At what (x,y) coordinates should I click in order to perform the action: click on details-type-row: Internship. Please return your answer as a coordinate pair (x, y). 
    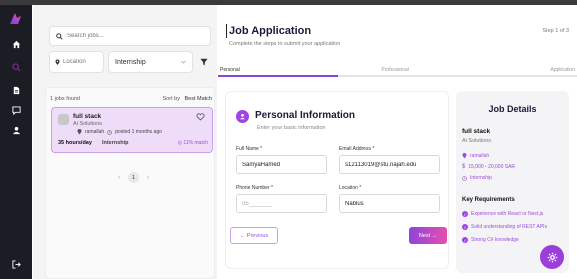
    Looking at the image, I should click on (477, 178).